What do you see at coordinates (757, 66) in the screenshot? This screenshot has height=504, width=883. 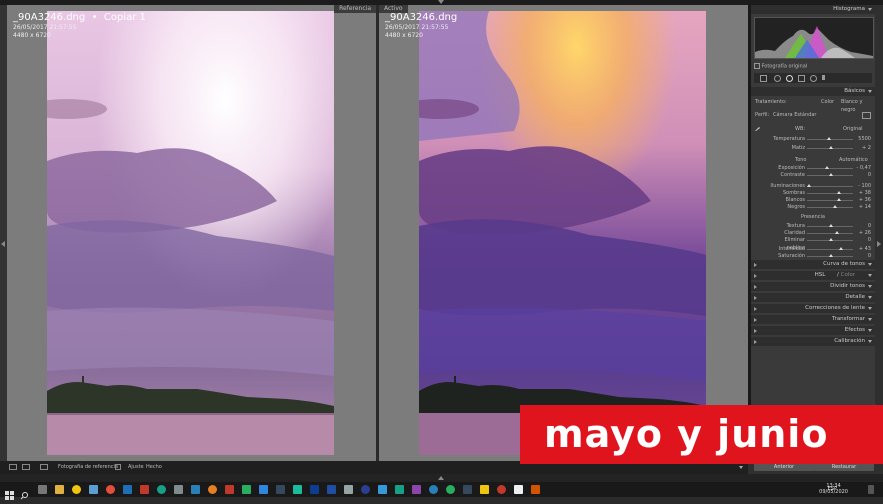 I see `original-photo-checkbox` at bounding box center [757, 66].